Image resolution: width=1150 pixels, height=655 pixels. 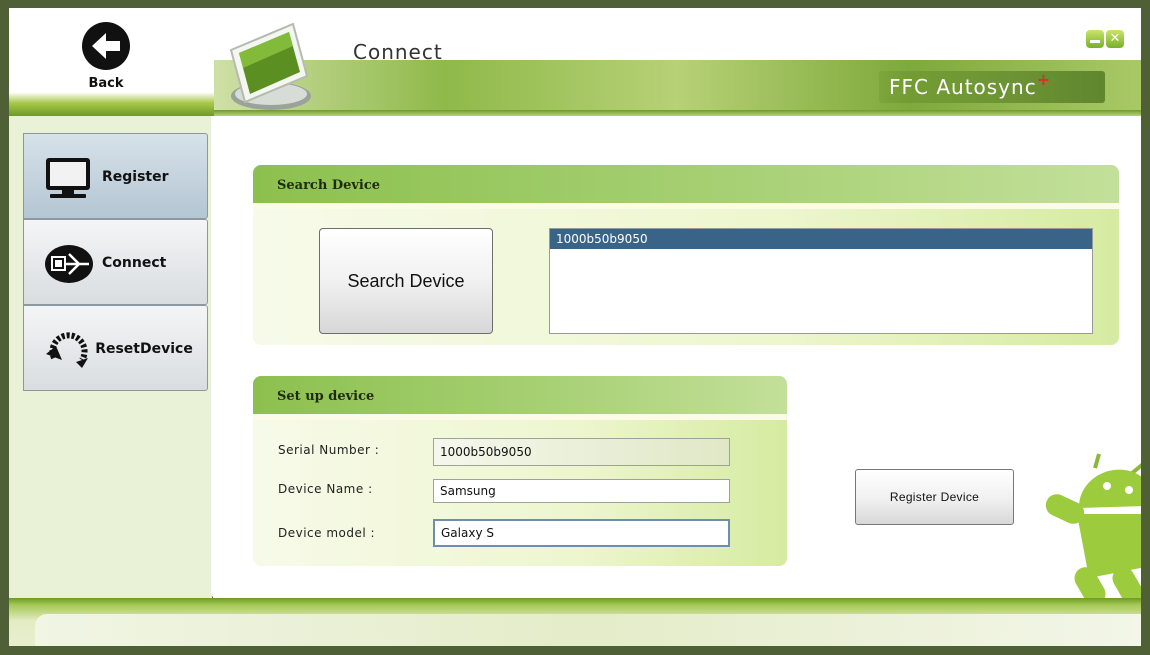 What do you see at coordinates (106, 83) in the screenshot?
I see `back-label: Back` at bounding box center [106, 83].